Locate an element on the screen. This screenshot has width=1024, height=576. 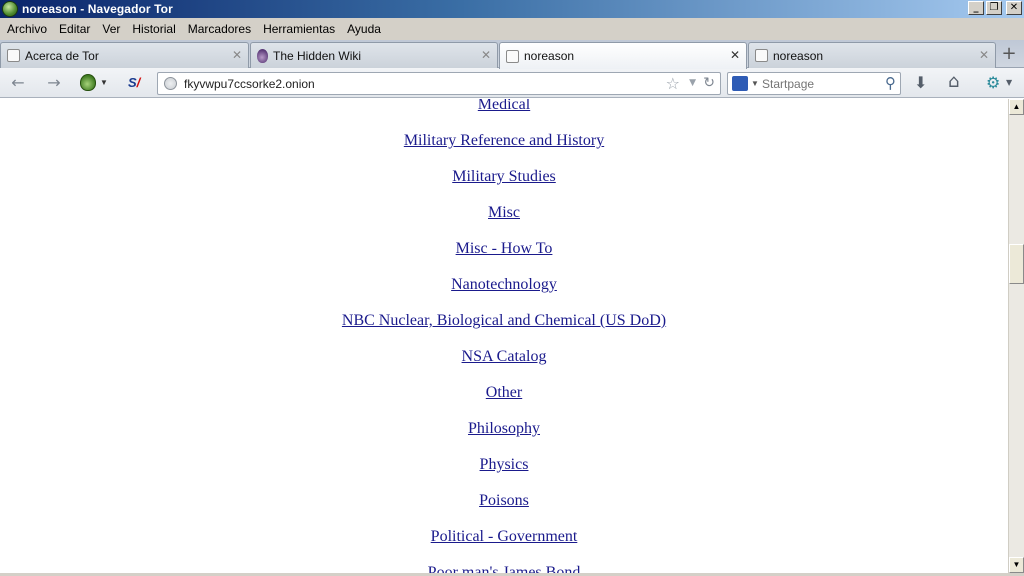
addon-gear-icon: ⚙ is located at coordinates (993, 82).